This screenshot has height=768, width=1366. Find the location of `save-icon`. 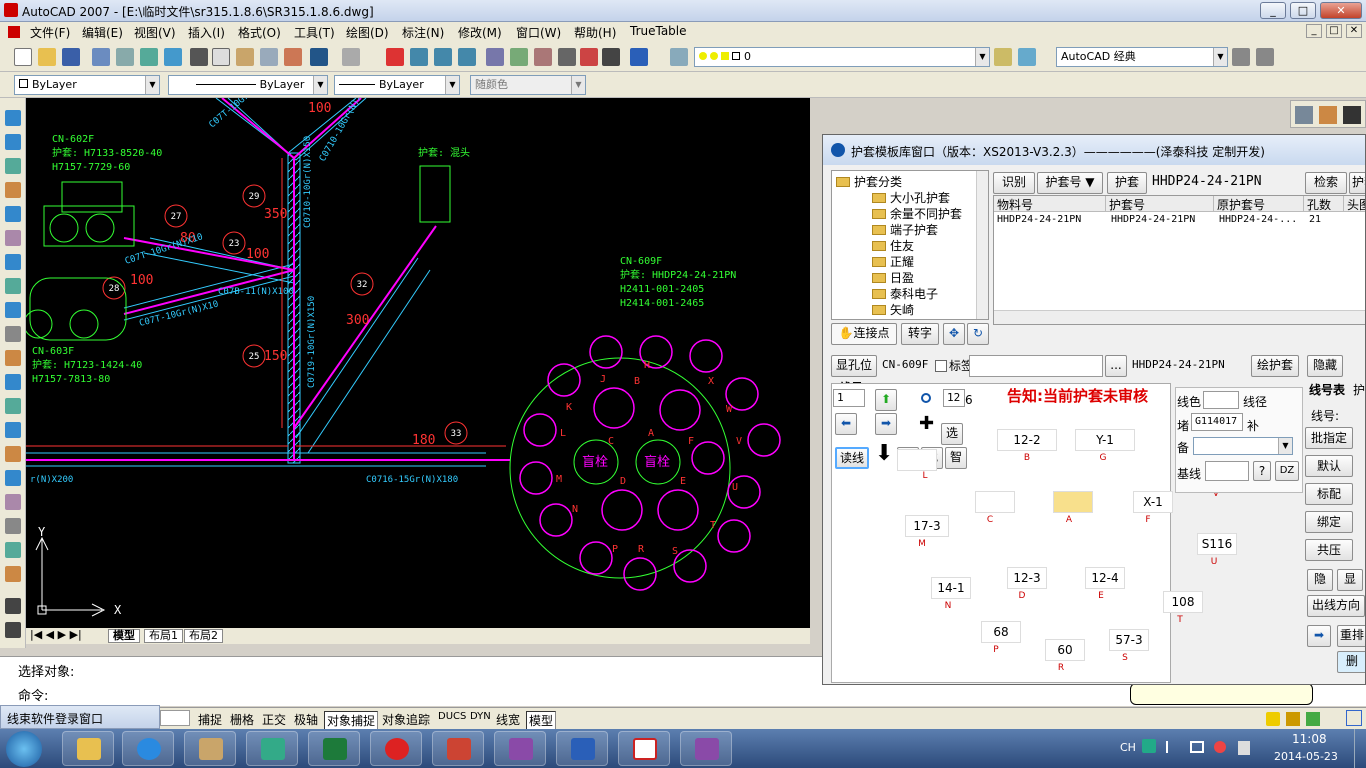

save-icon is located at coordinates (71, 57).